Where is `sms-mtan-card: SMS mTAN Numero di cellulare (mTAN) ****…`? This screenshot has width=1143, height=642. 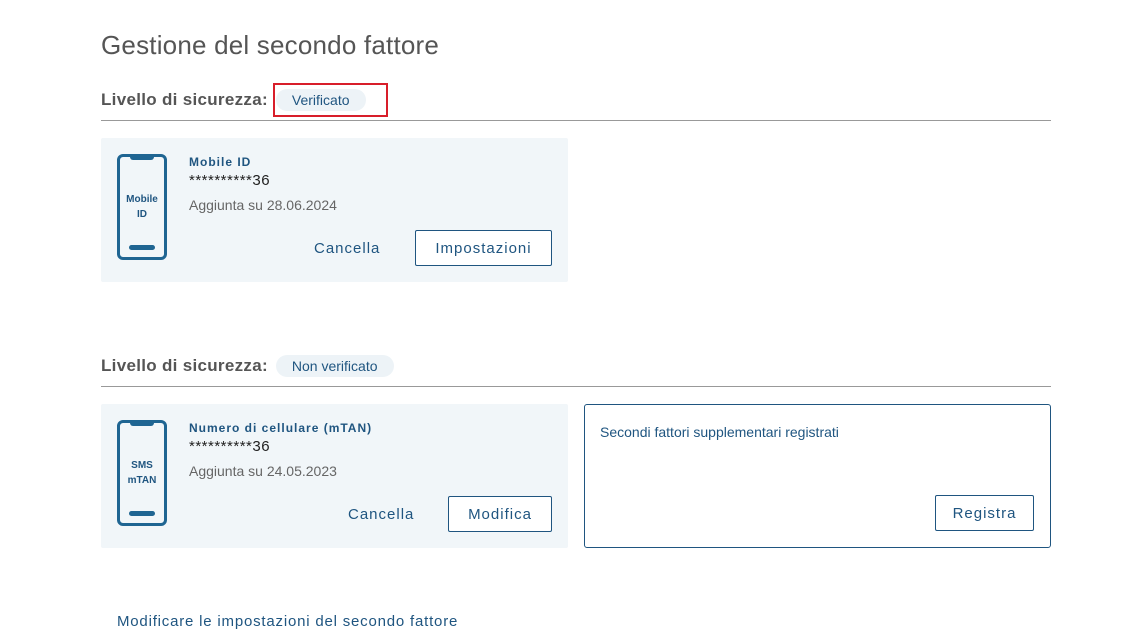 sms-mtan-card: SMS mTAN Numero di cellulare (mTAN) ****… is located at coordinates (334, 476).